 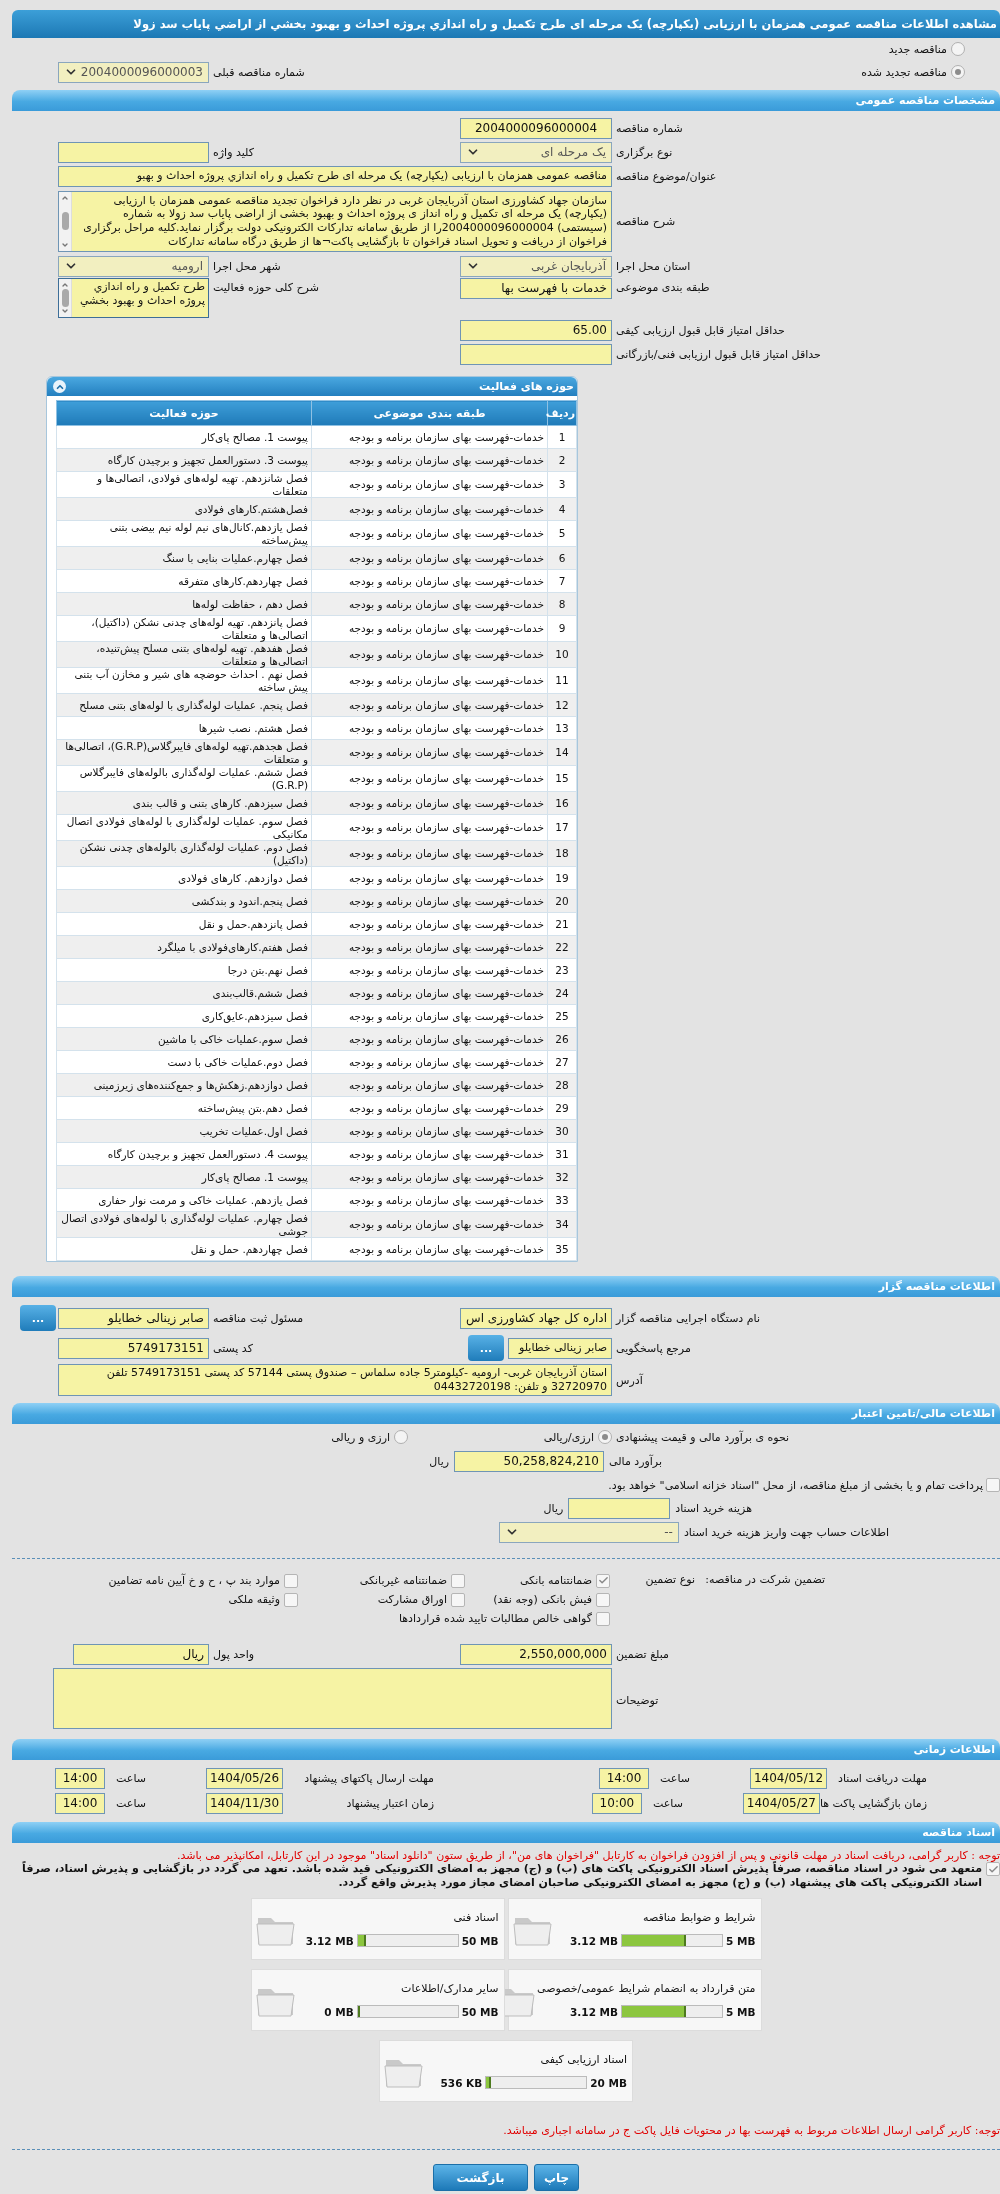 What do you see at coordinates (184, 1249) in the screenshot?
I see `table-cell: فصل چهاردهم. حمل و نقل` at bounding box center [184, 1249].